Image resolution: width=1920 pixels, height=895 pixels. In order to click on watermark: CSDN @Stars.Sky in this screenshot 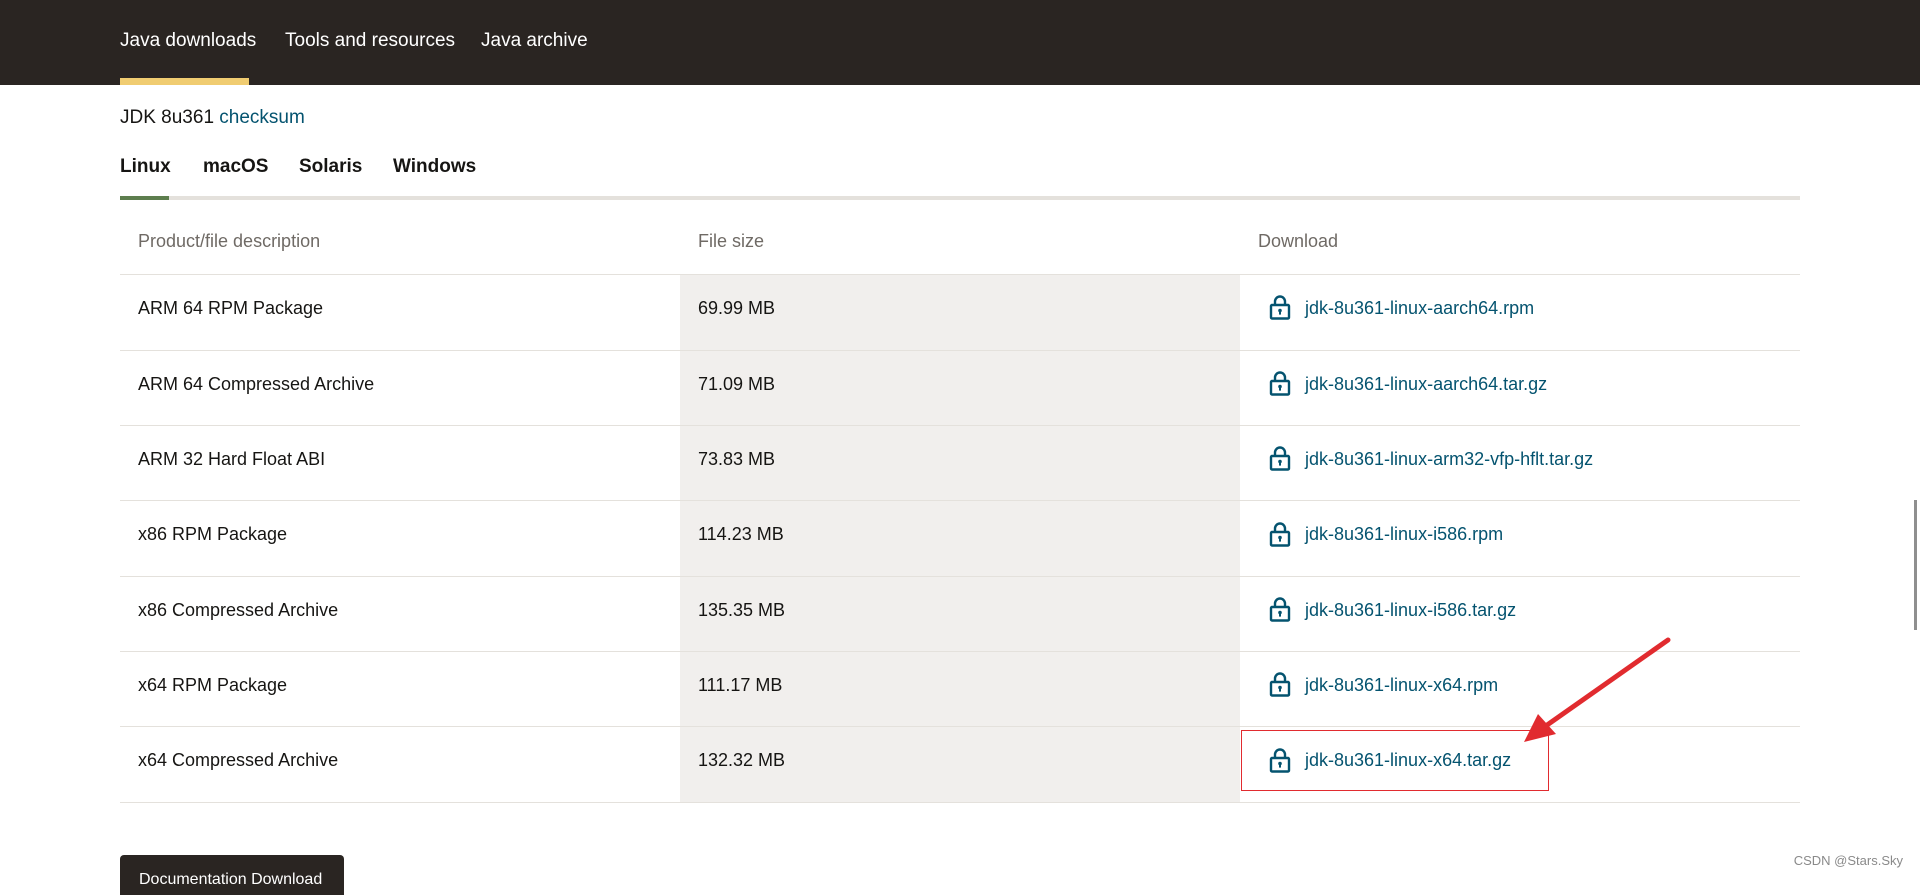, I will do `click(1848, 860)`.